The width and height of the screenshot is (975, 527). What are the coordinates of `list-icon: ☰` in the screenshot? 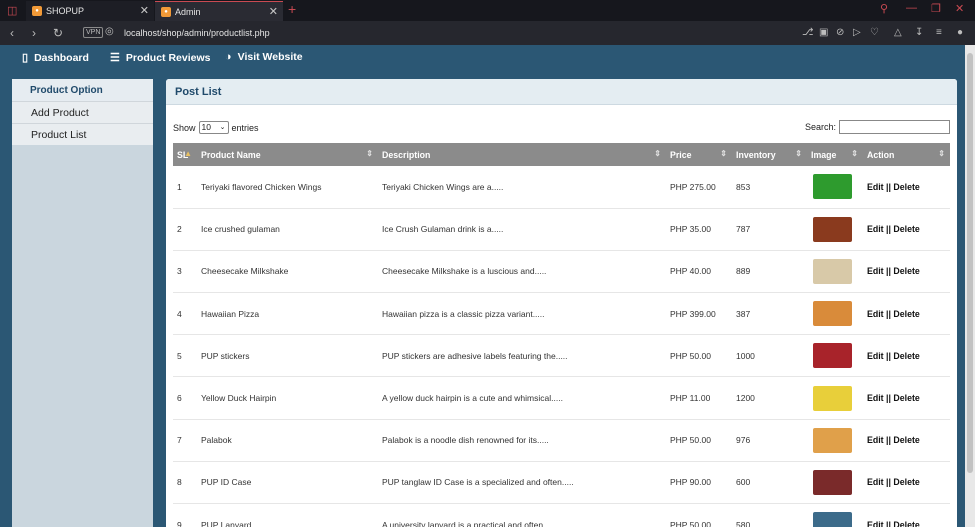 It's located at (115, 58).